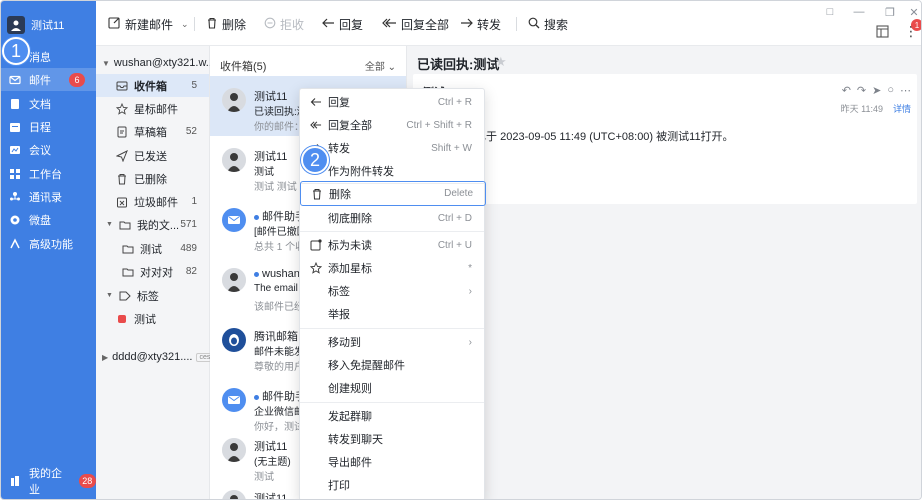 The image size is (922, 500). I want to click on folder-my-folders: ▼ 我的文... 571, so click(152, 224).